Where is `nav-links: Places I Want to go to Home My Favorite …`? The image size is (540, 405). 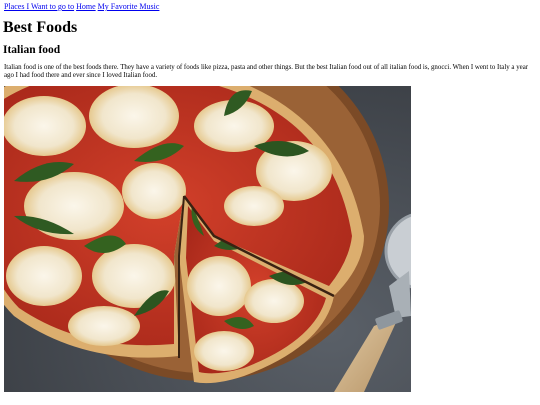 nav-links: Places I Want to go to Home My Favorite … is located at coordinates (81, 7).